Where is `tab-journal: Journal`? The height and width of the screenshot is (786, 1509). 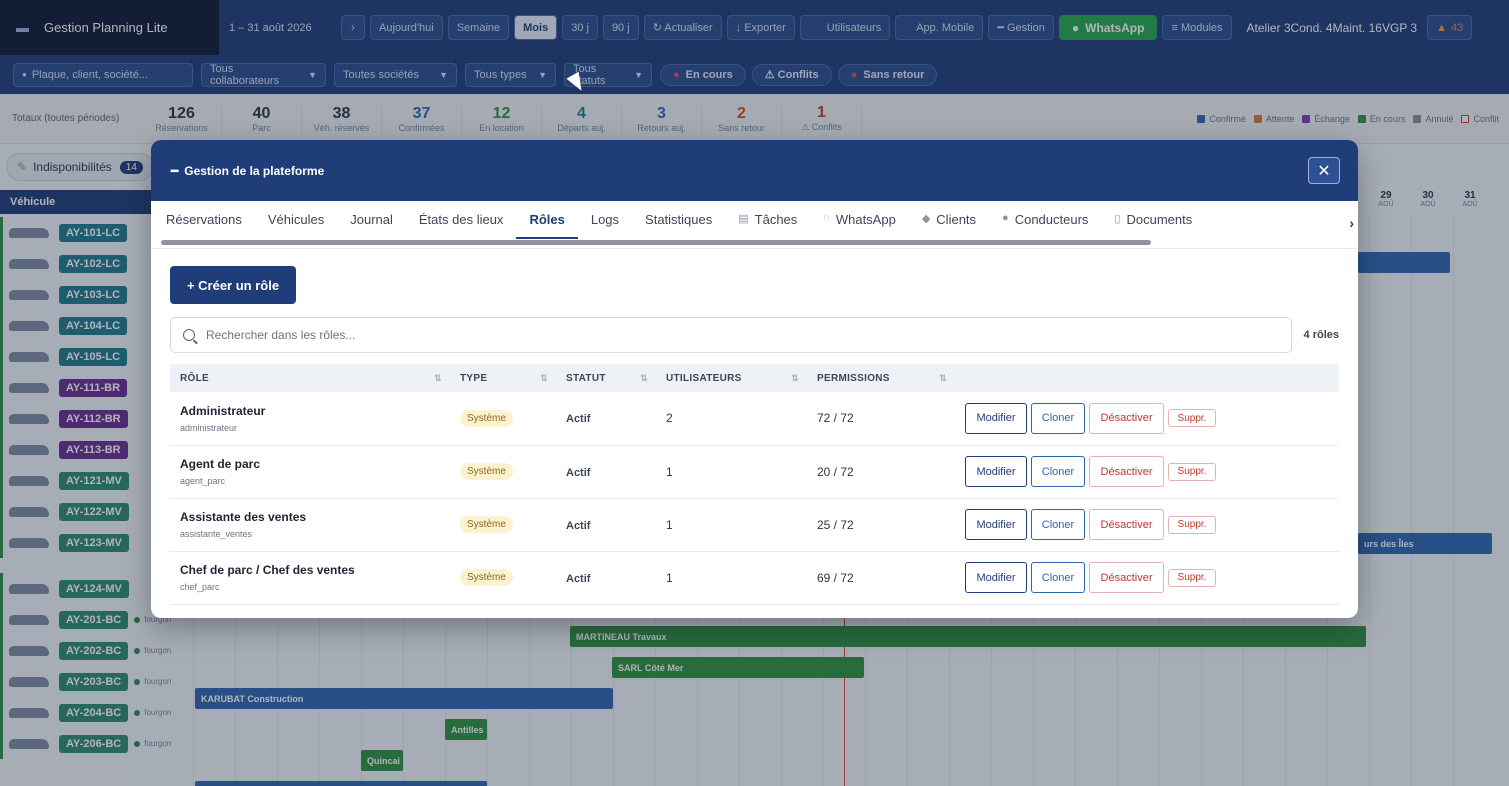 tab-journal: Journal is located at coordinates (371, 220).